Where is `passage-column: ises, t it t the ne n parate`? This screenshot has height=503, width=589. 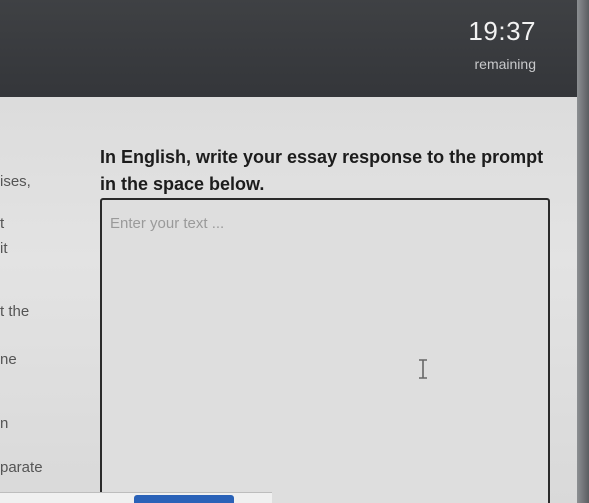 passage-column: ises, t it t the ne n parate is located at coordinates (30, 300).